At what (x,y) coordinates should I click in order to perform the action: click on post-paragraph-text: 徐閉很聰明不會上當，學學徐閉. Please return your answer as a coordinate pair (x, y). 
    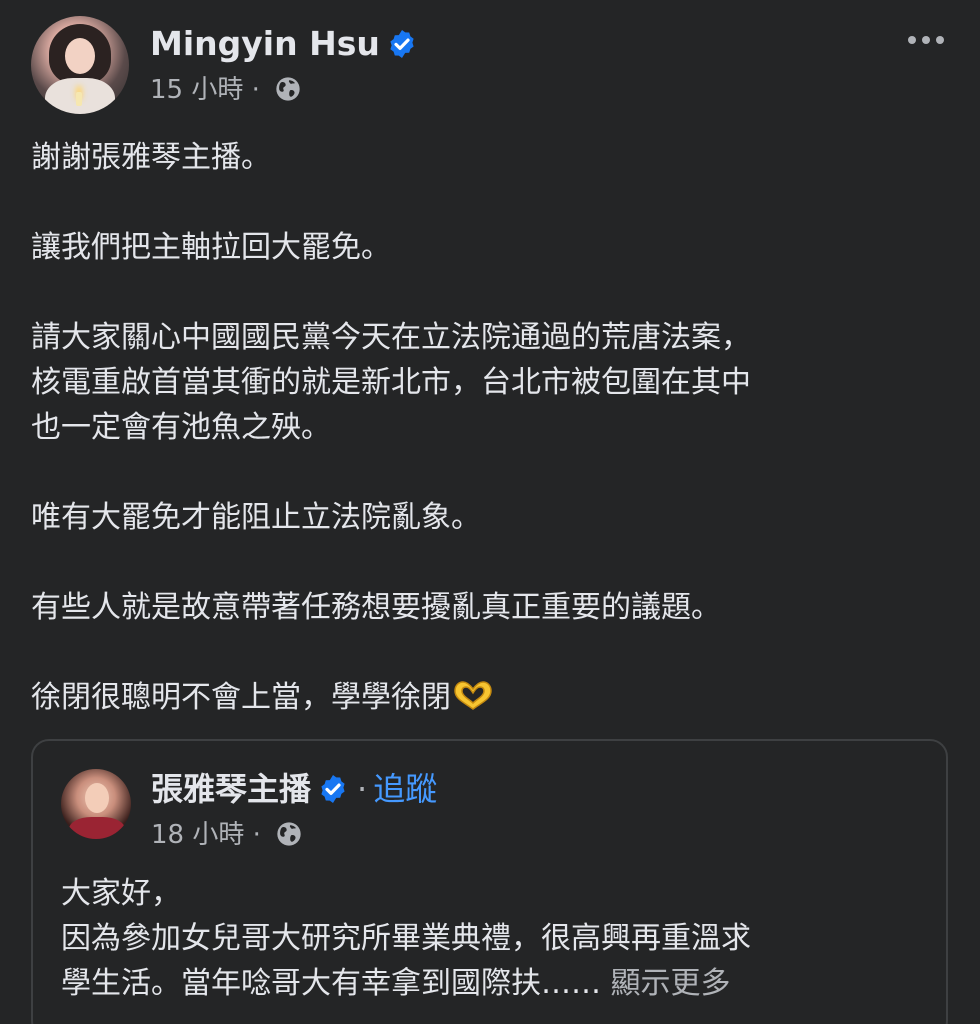
    Looking at the image, I should click on (241, 697).